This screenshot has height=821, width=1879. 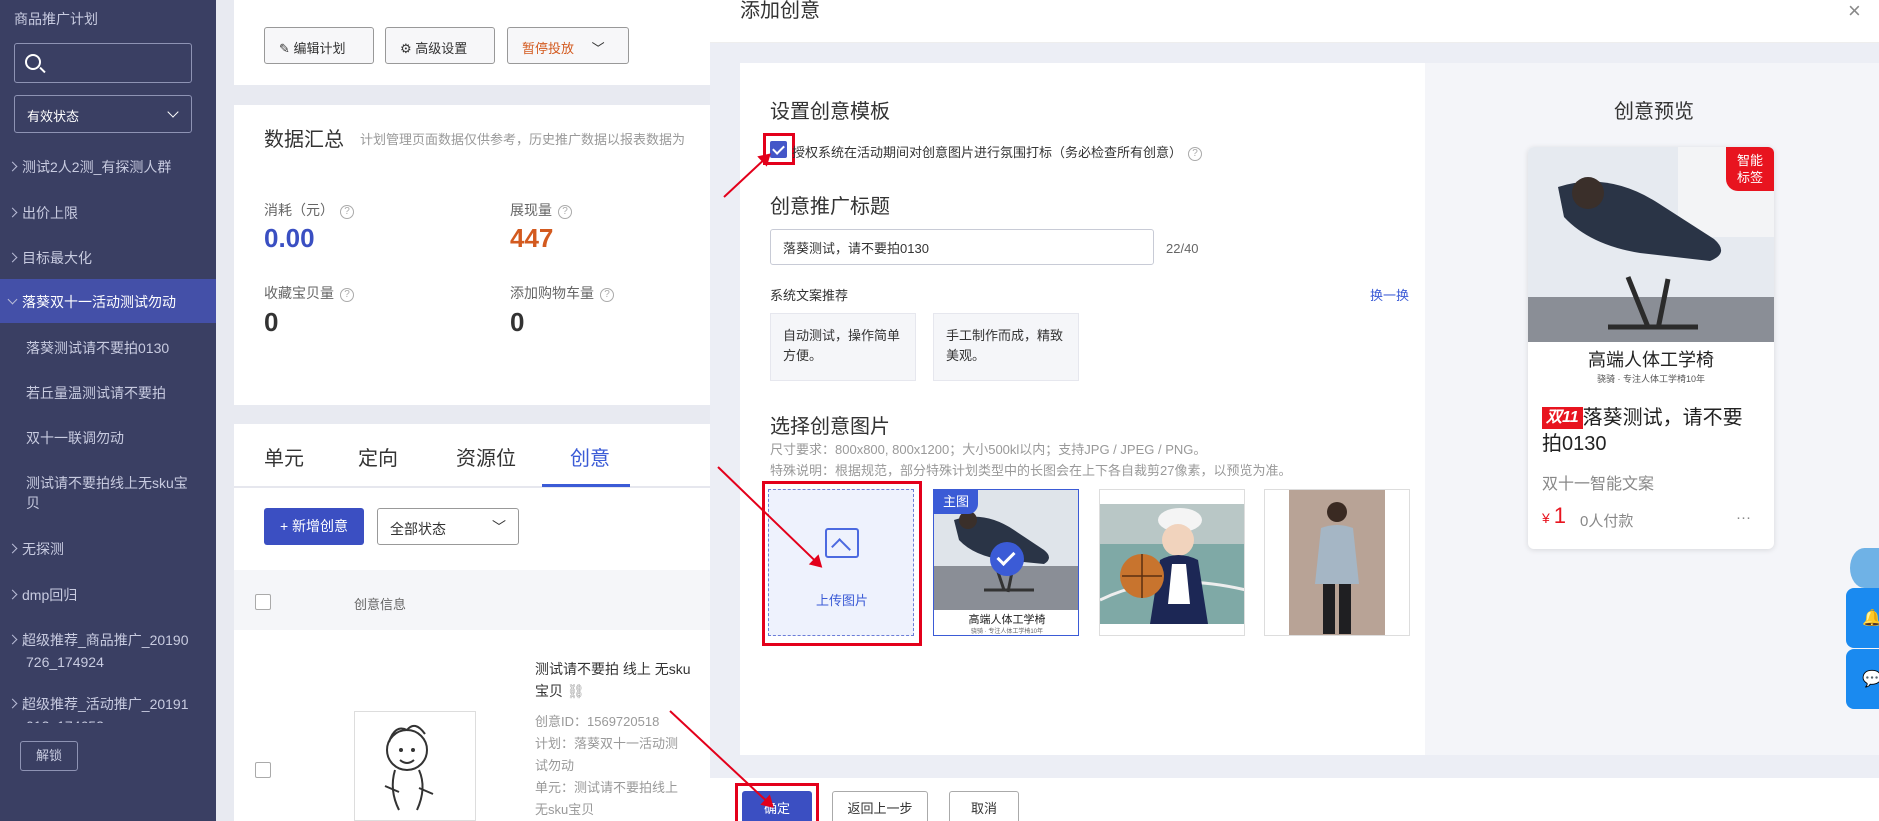 What do you see at coordinates (586, 485) in the screenshot?
I see `tab-active-indicator` at bounding box center [586, 485].